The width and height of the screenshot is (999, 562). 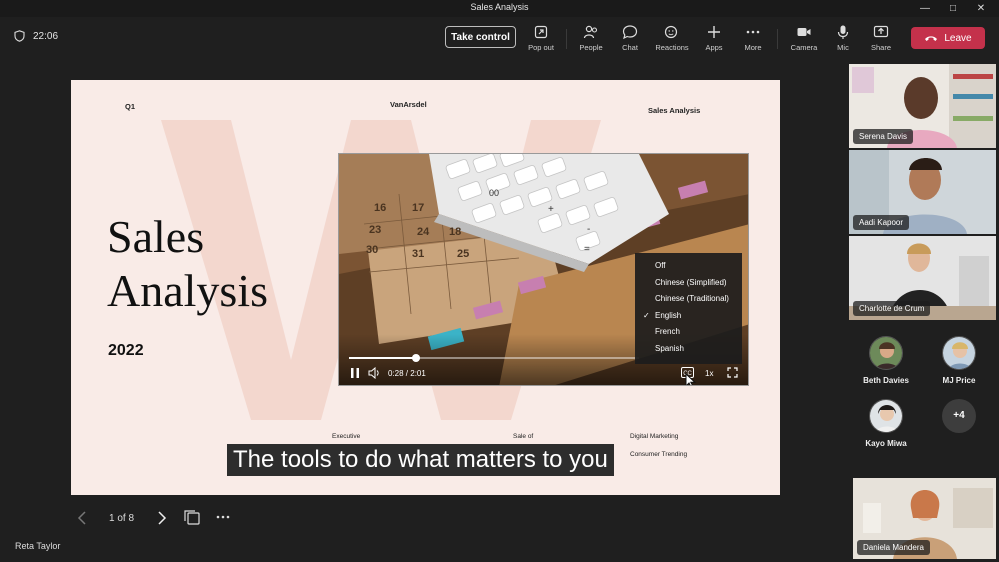 I want to click on video-progress-handle, so click(x=416, y=358).